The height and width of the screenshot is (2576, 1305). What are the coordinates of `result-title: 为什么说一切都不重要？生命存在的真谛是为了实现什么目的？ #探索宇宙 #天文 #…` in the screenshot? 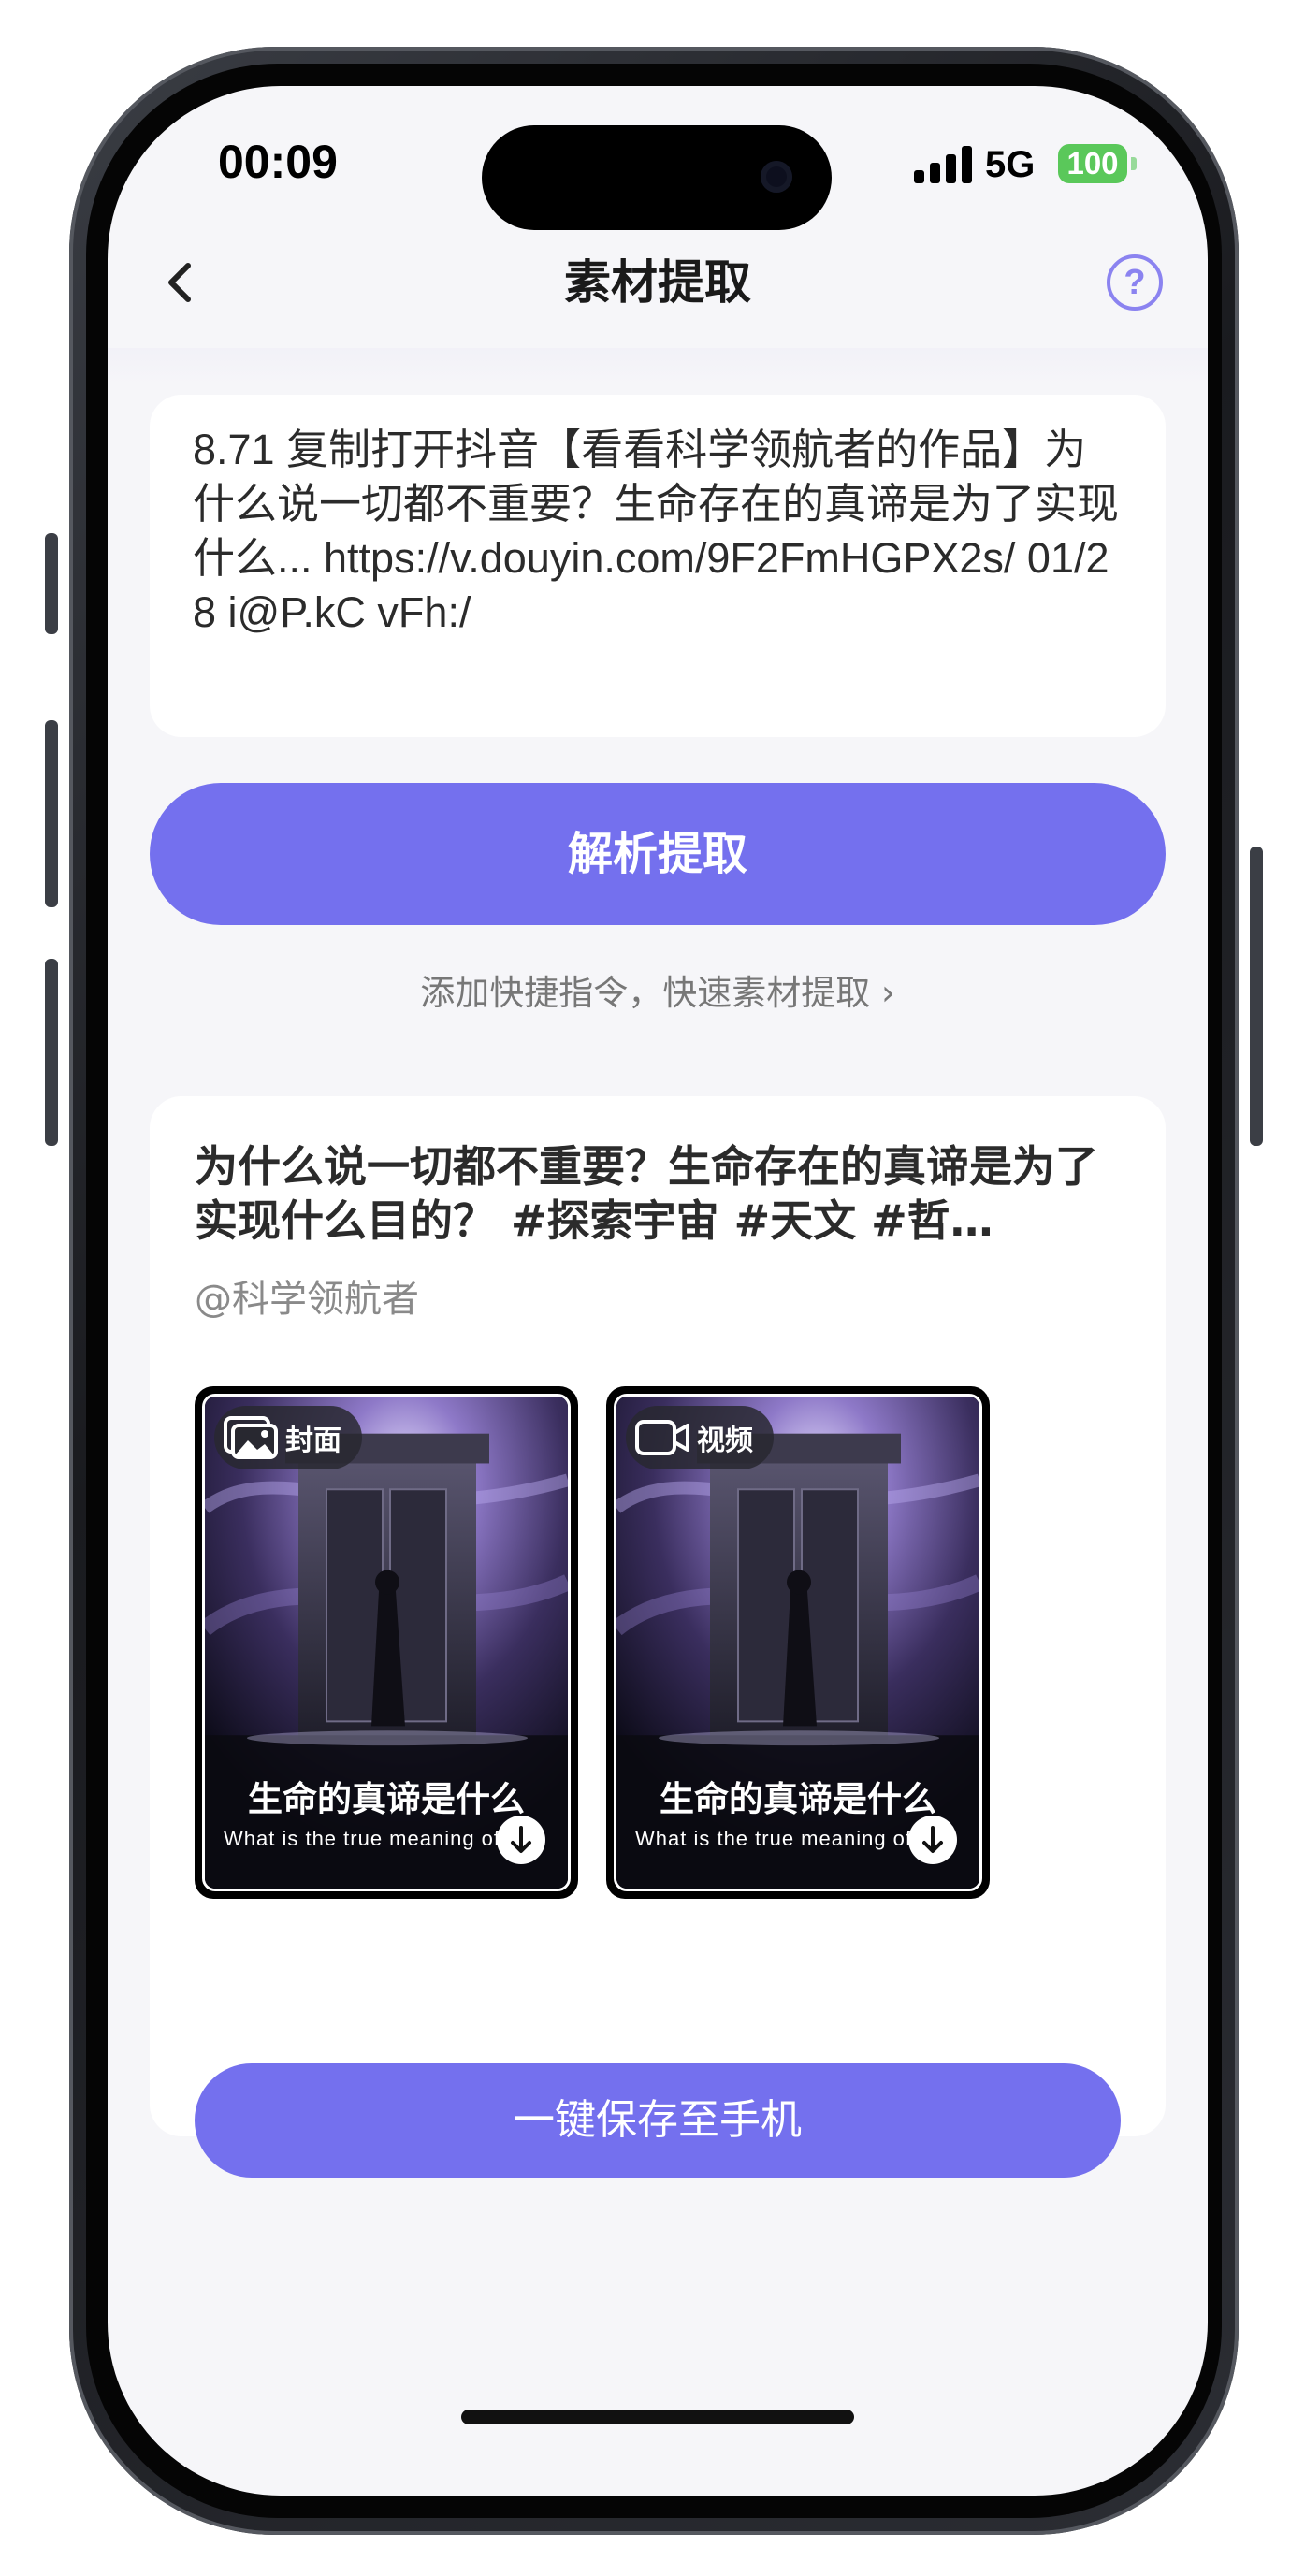 It's located at (646, 1193).